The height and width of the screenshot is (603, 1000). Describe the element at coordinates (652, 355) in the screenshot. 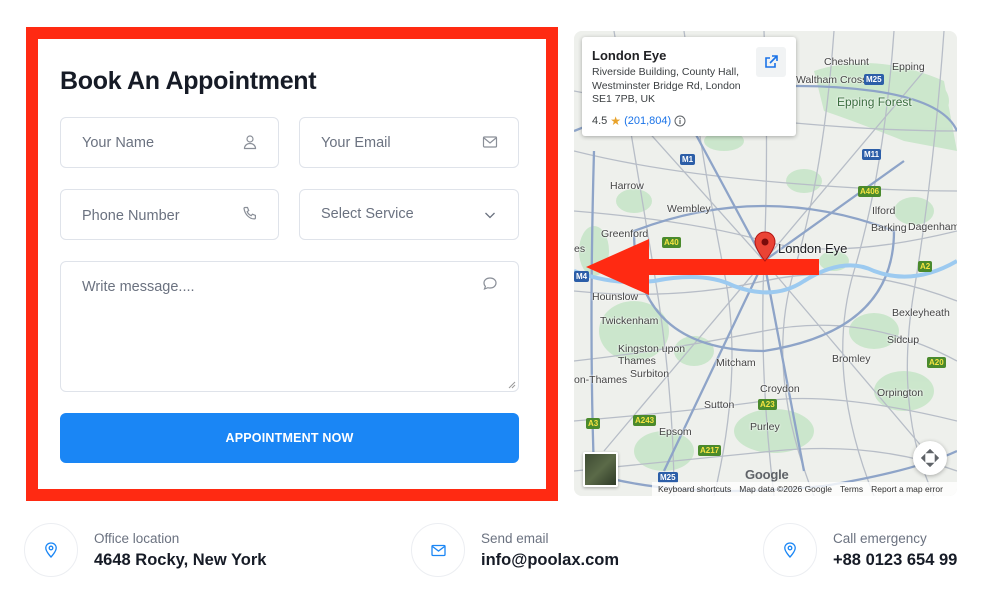

I see `map-label: Kingston upon Thames` at that location.